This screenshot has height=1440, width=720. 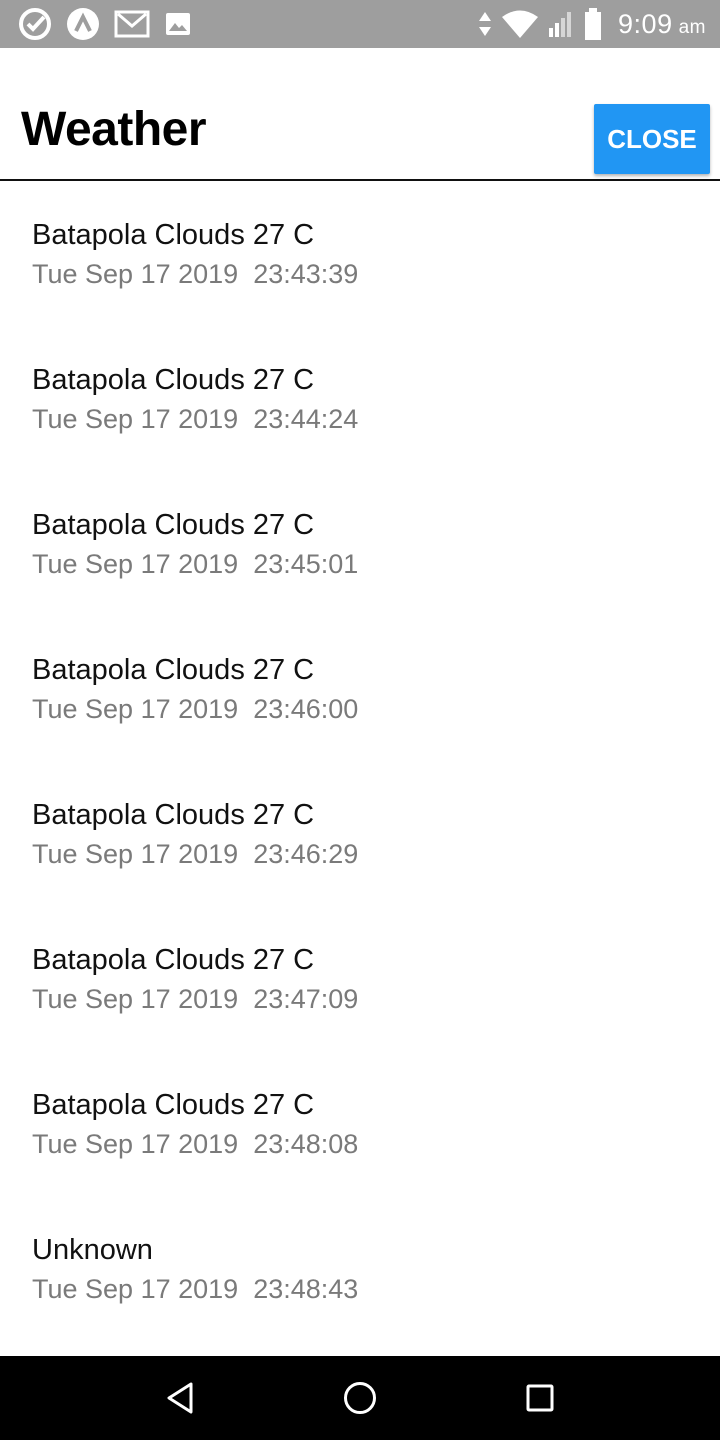 What do you see at coordinates (35, 24) in the screenshot?
I see `check-circle-icon` at bounding box center [35, 24].